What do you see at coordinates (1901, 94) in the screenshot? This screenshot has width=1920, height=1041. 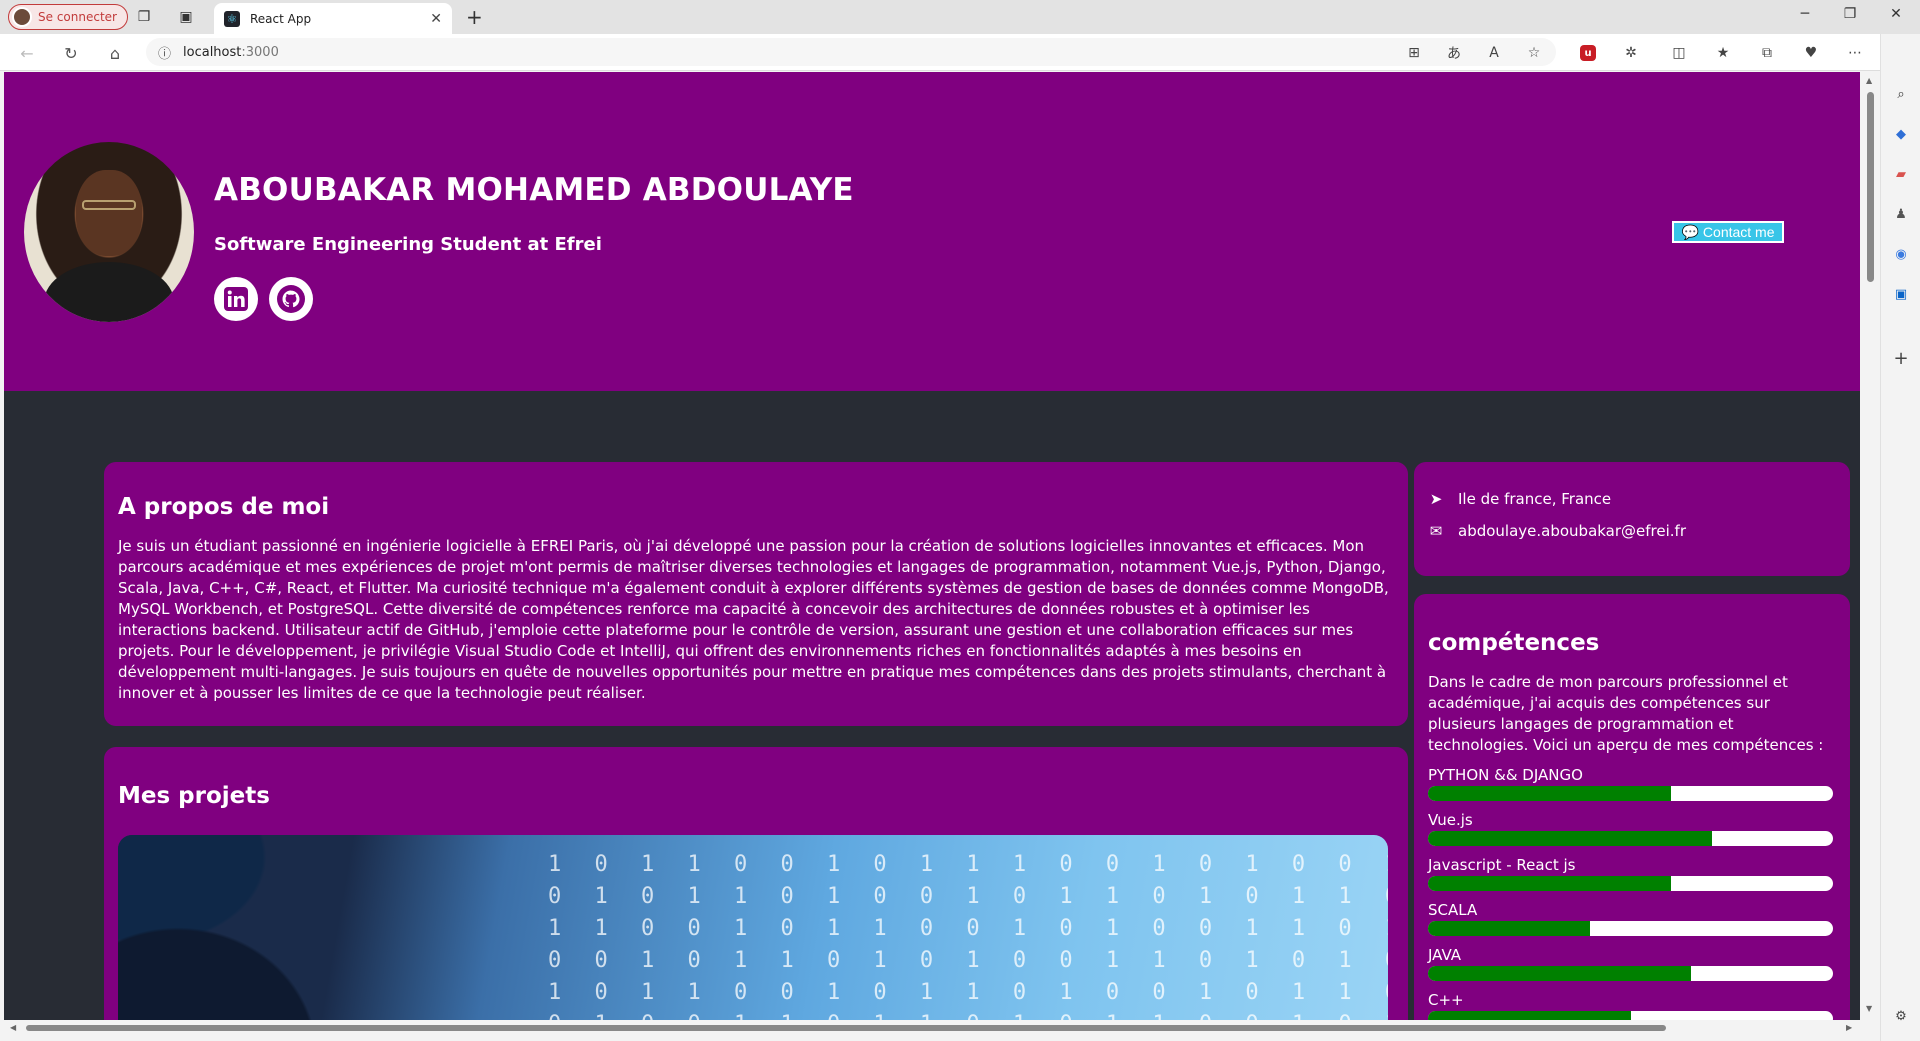 I see `search-icon: ⌕` at bounding box center [1901, 94].